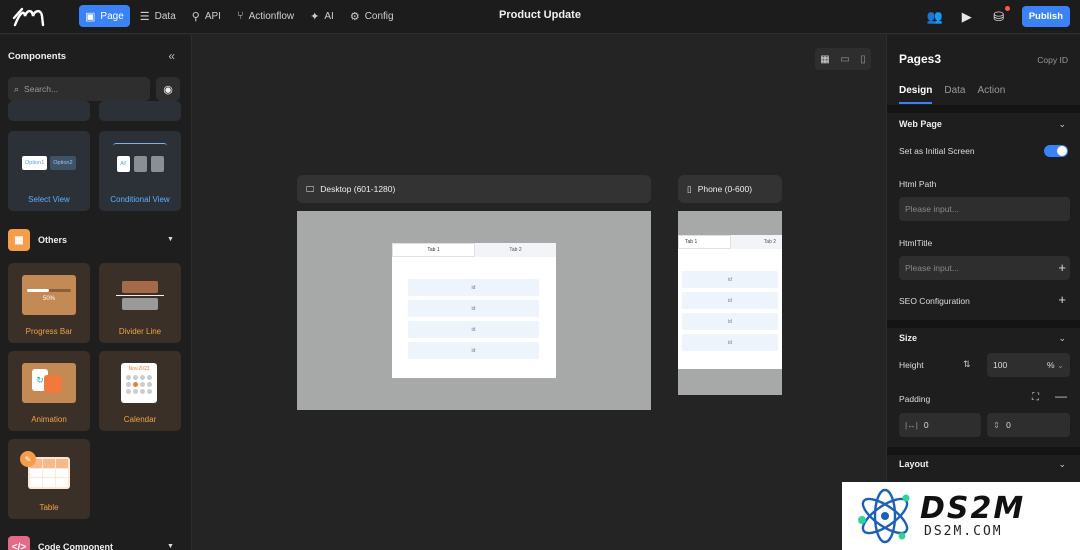 The height and width of the screenshot is (550, 1080). What do you see at coordinates (967, 17) in the screenshot?
I see `play-icon: ▶` at bounding box center [967, 17].